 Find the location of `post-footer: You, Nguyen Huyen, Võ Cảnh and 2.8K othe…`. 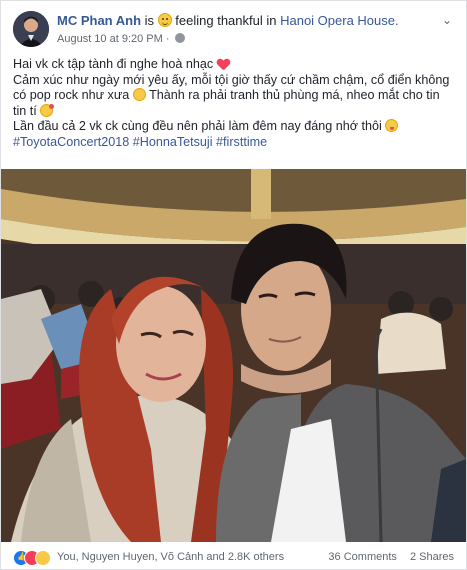

post-footer: You, Nguyen Huyen, Võ Cảnh and 2.8K othe… is located at coordinates (233, 558).